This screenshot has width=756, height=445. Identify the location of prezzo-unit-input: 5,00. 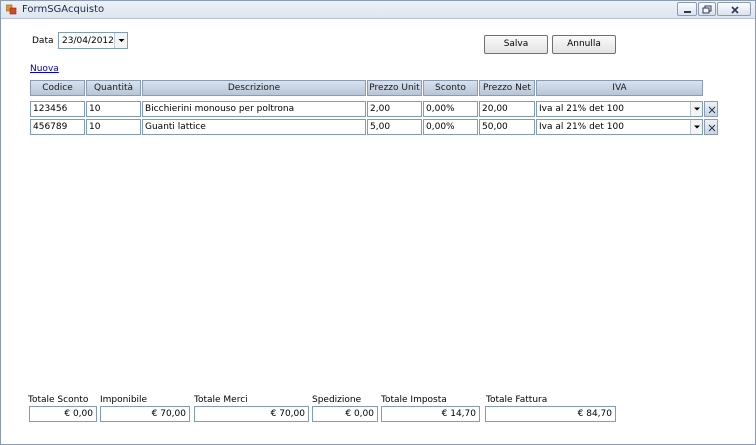
(394, 127).